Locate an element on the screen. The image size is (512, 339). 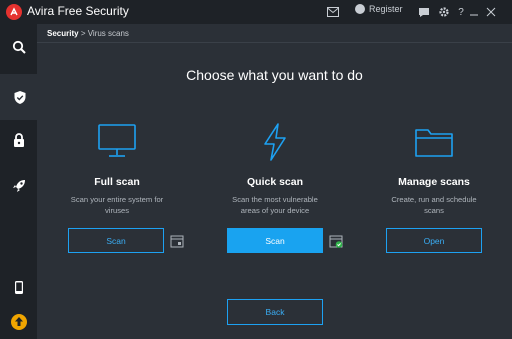
quick-scan-button: Scan is located at coordinates (275, 240).